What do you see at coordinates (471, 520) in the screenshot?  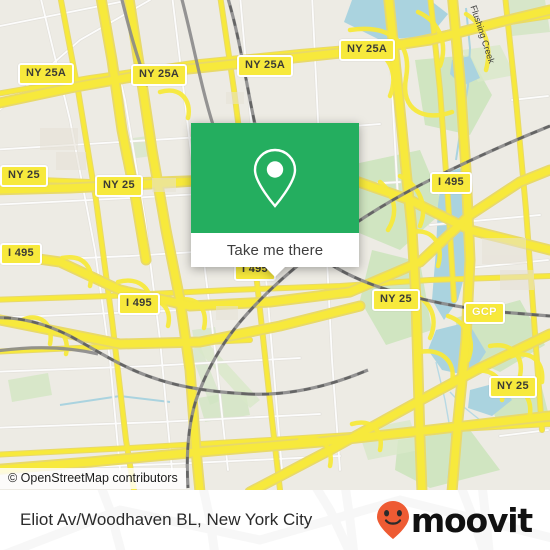 I see `moovit-wordmark: moovit` at bounding box center [471, 520].